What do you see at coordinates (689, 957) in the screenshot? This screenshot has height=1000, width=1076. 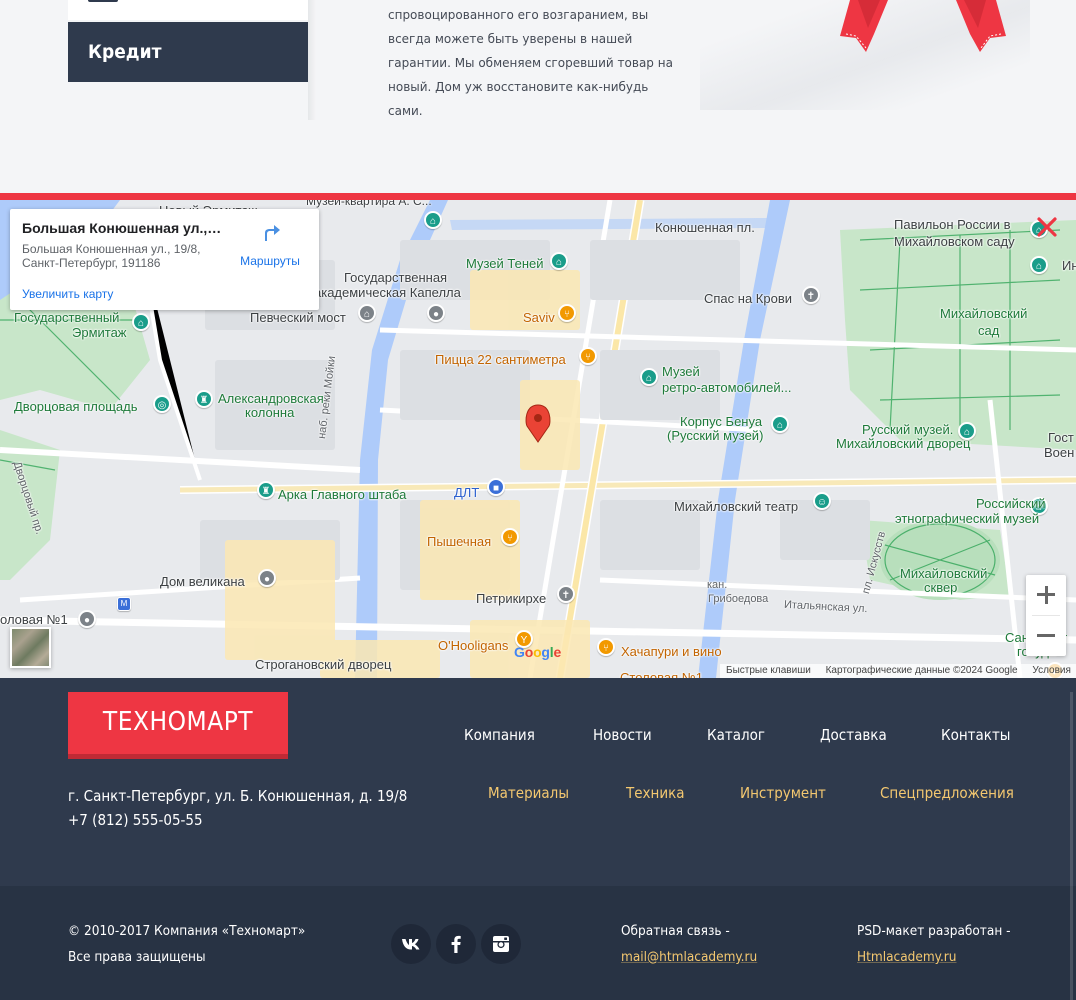 I see `feedback-email-link: mail@htmlacademy.ru` at bounding box center [689, 957].